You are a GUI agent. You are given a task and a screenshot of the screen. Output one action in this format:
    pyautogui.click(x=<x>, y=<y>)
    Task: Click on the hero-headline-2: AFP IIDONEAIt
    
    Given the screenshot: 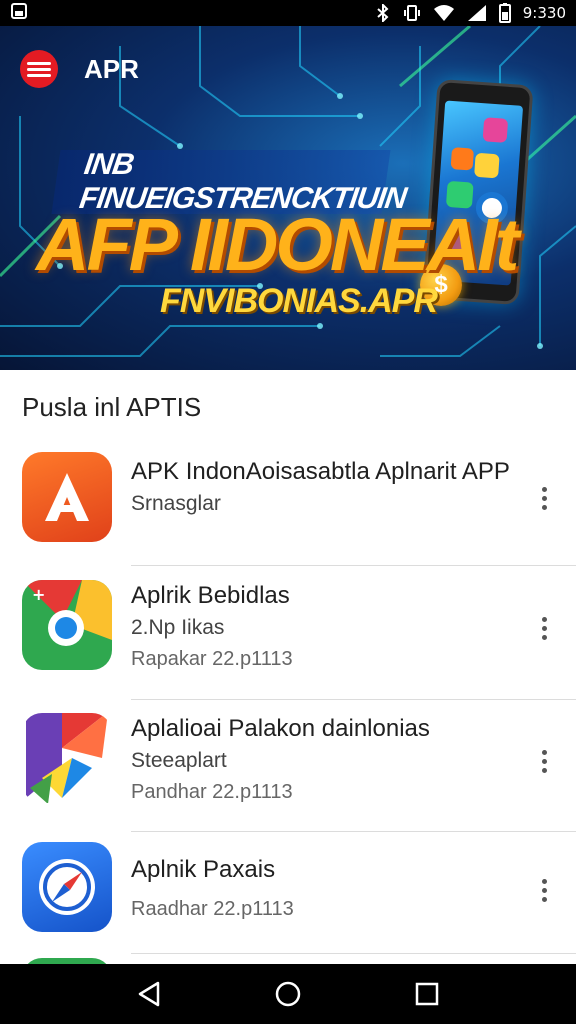 What is the action you would take?
    pyautogui.click(x=277, y=244)
    